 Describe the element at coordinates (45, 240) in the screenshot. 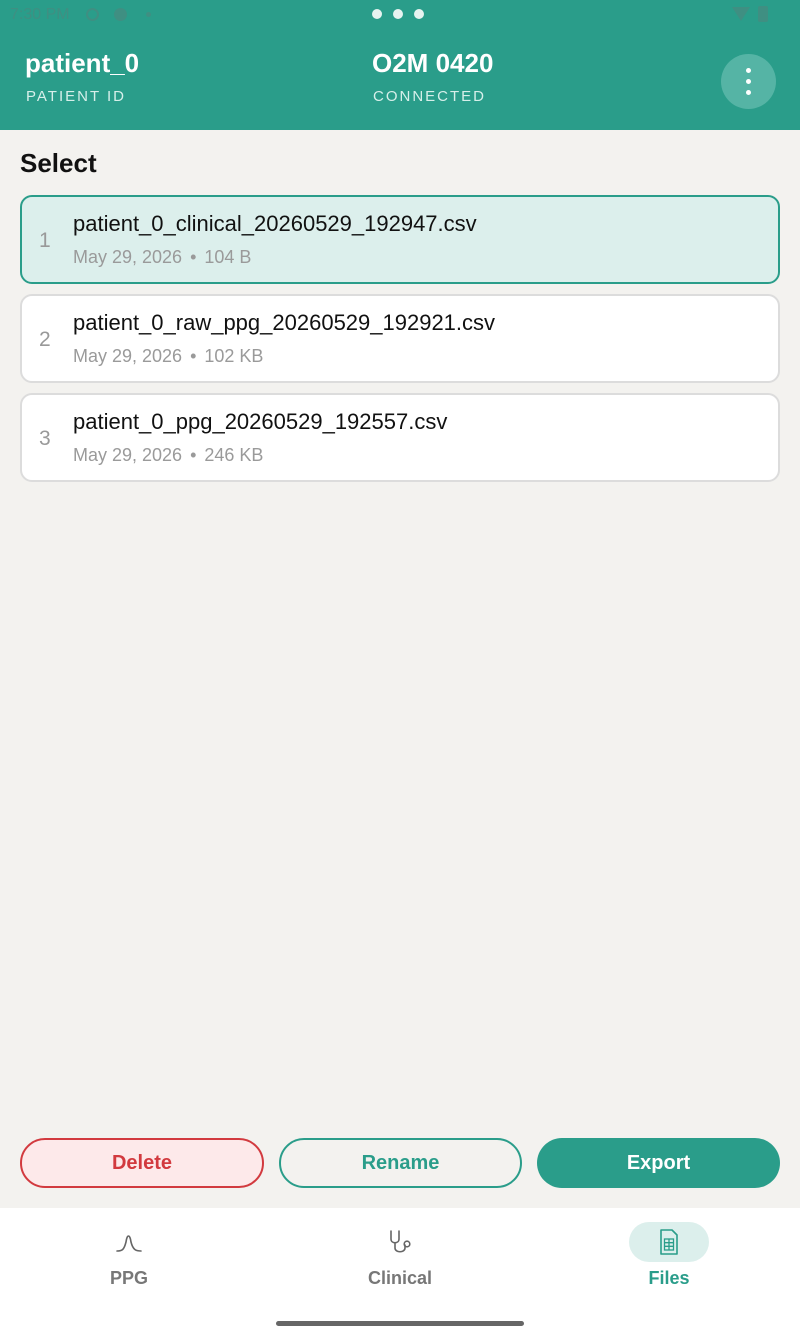

I see `file-index: 1` at that location.